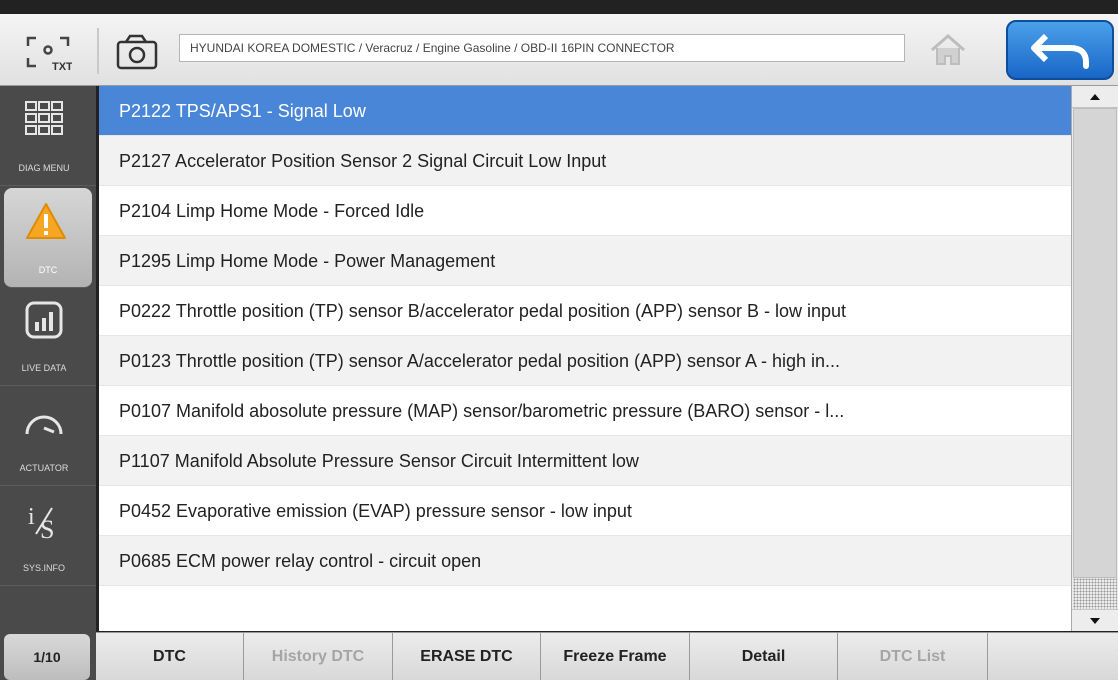  Describe the element at coordinates (46, 221) in the screenshot. I see `warning-icon` at that location.